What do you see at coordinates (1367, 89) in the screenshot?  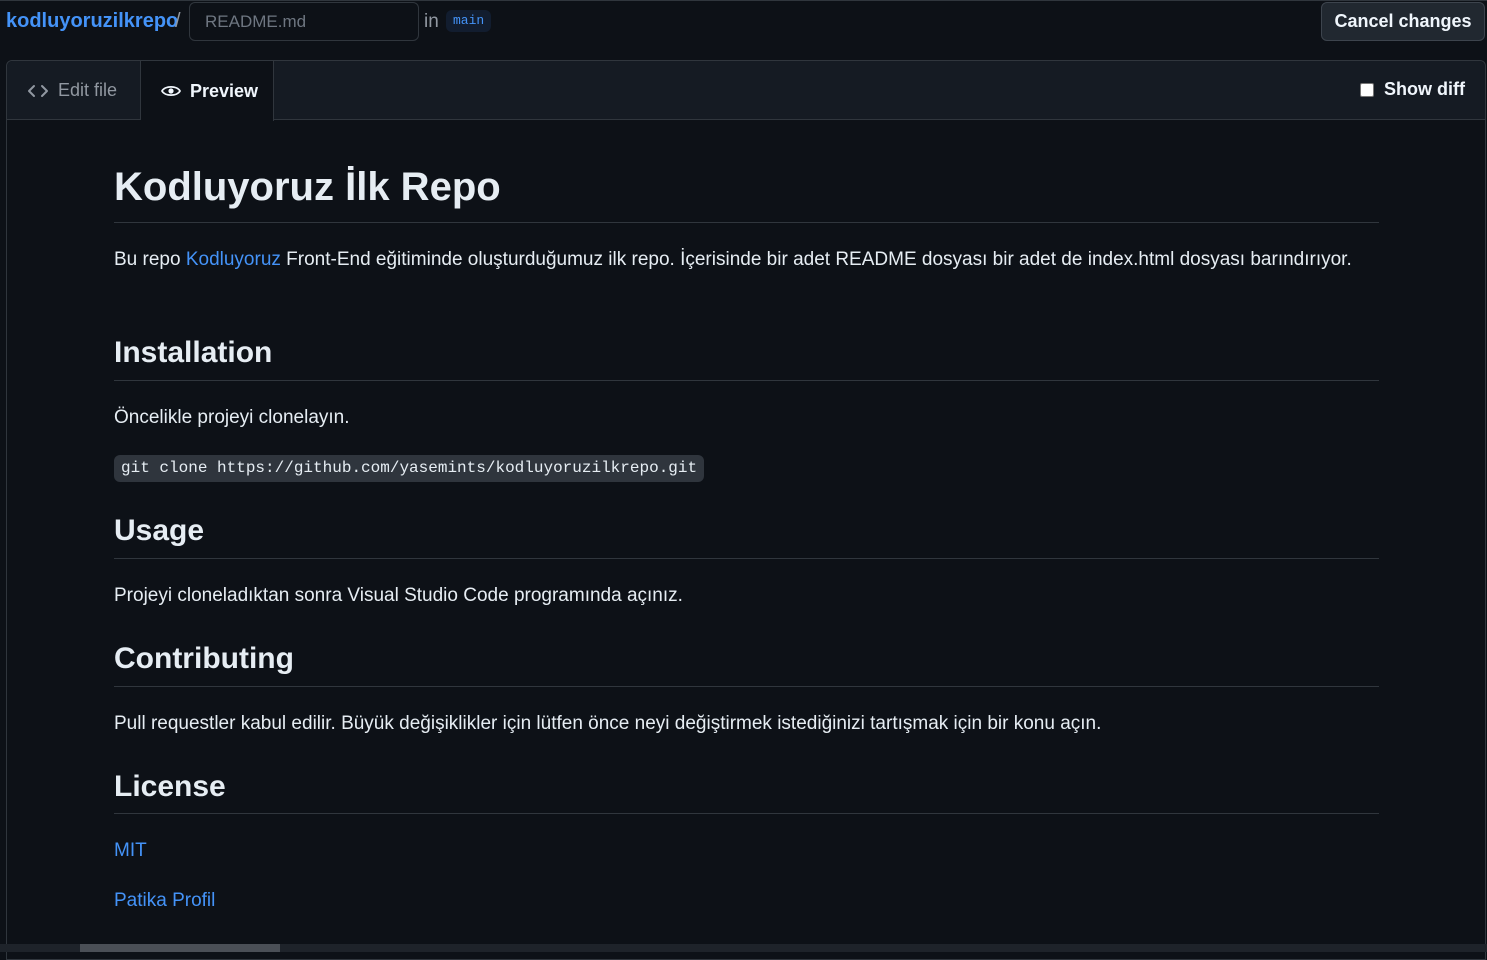 I see `show-diff-checkbox` at bounding box center [1367, 89].